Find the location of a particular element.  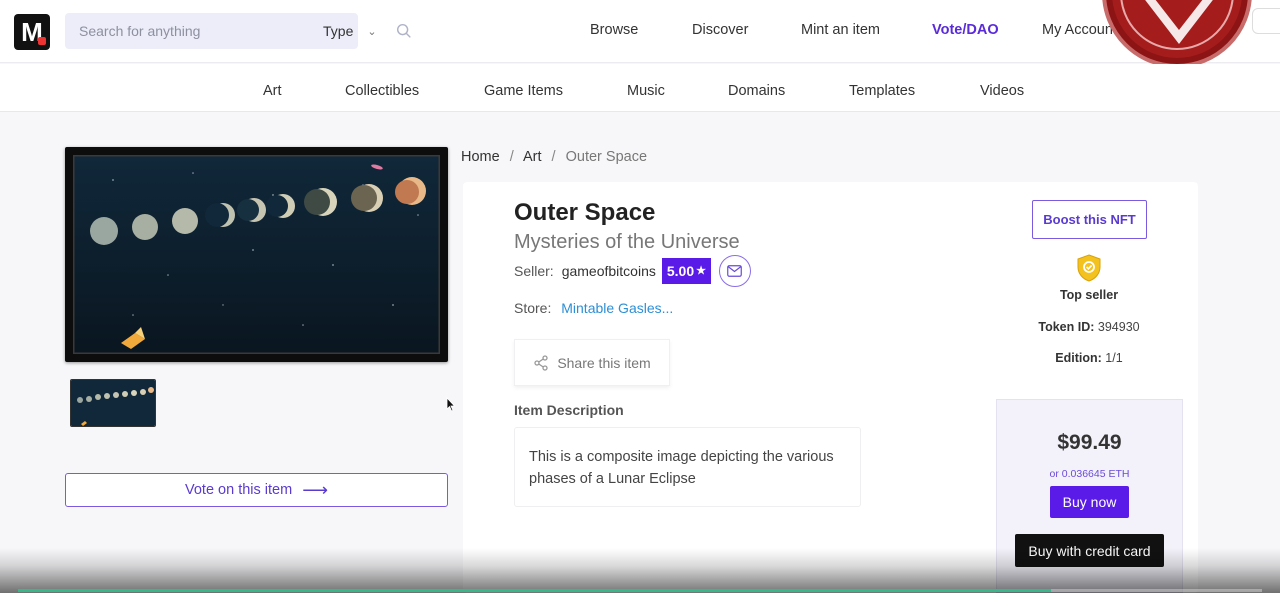

message-seller-button is located at coordinates (734, 271).